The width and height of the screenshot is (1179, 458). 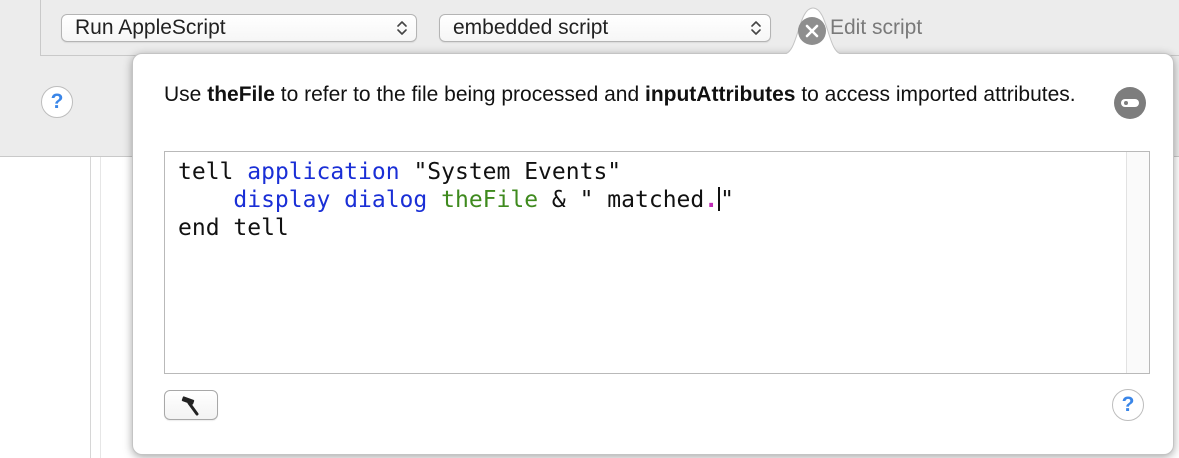 I want to click on description-text: to refer to the file being processed and, so click(x=460, y=94).